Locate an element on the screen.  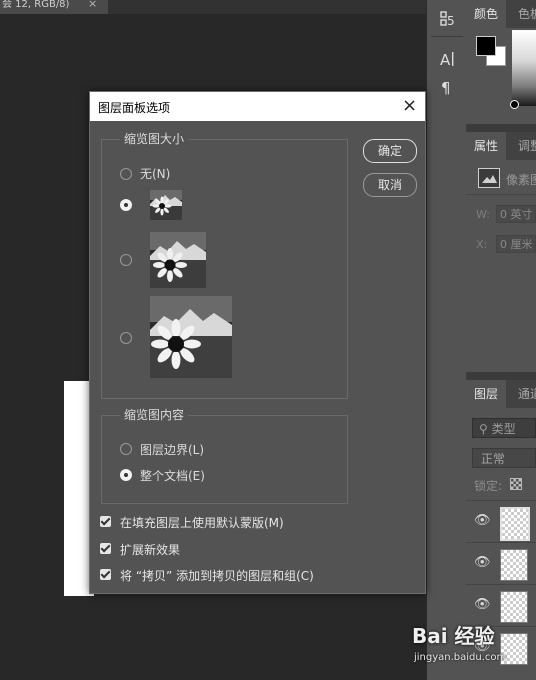
character-icon: A is located at coordinates (447, 61).